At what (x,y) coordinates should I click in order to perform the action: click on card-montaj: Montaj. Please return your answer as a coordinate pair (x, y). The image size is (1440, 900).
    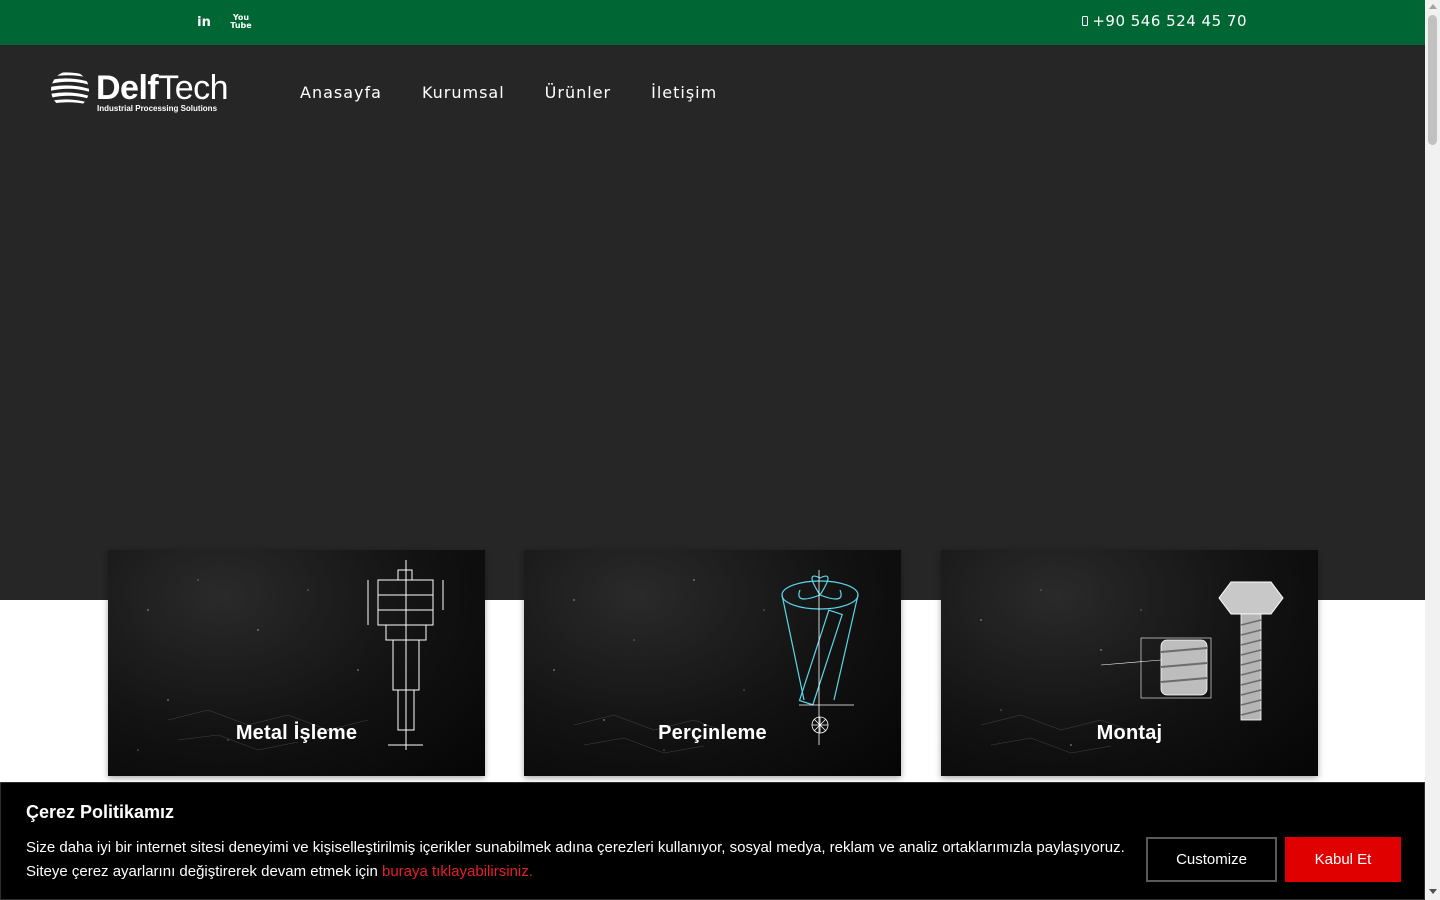
    Looking at the image, I should click on (1129, 663).